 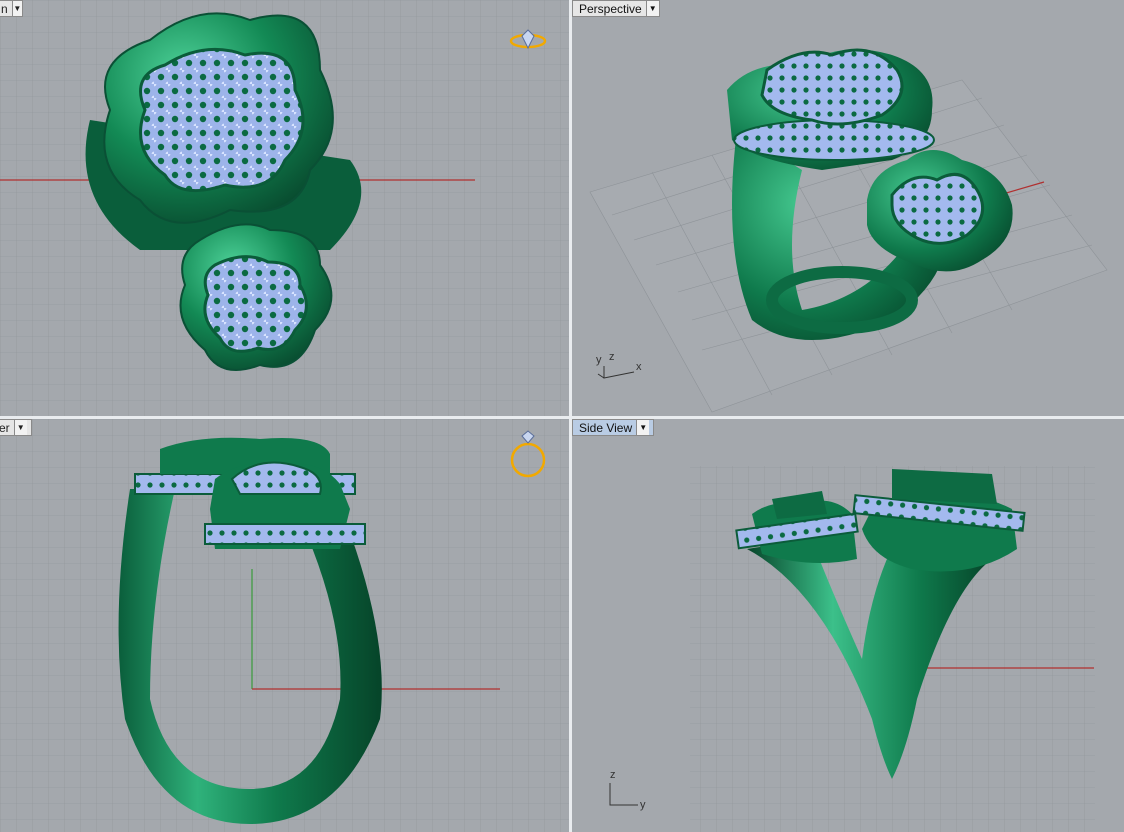 I want to click on viewport-side-tab: Side View ▼, so click(x=613, y=427).